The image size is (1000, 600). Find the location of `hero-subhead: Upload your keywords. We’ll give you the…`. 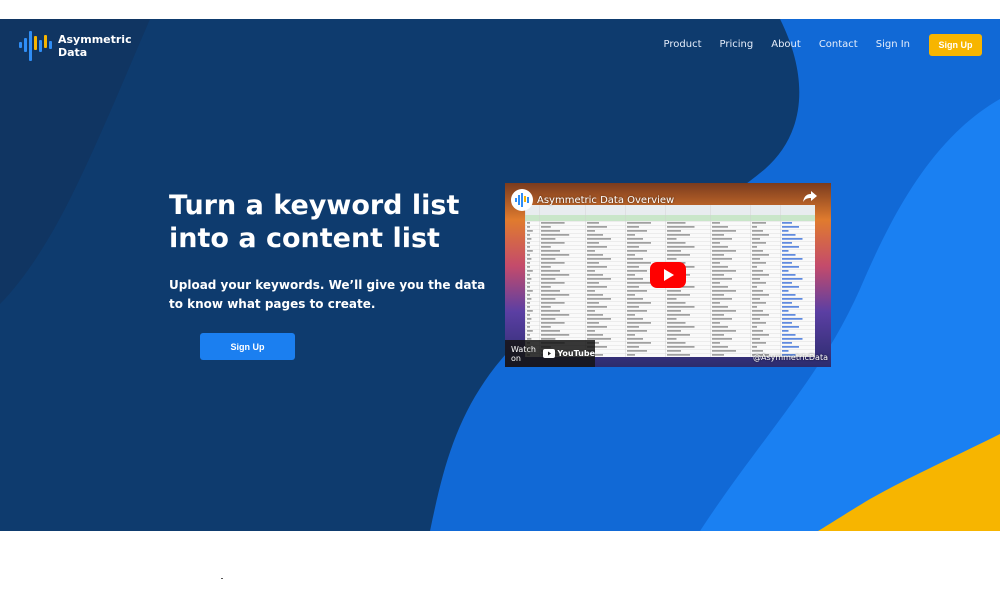

hero-subhead: Upload your keywords. We’ll give you the… is located at coordinates (327, 294).